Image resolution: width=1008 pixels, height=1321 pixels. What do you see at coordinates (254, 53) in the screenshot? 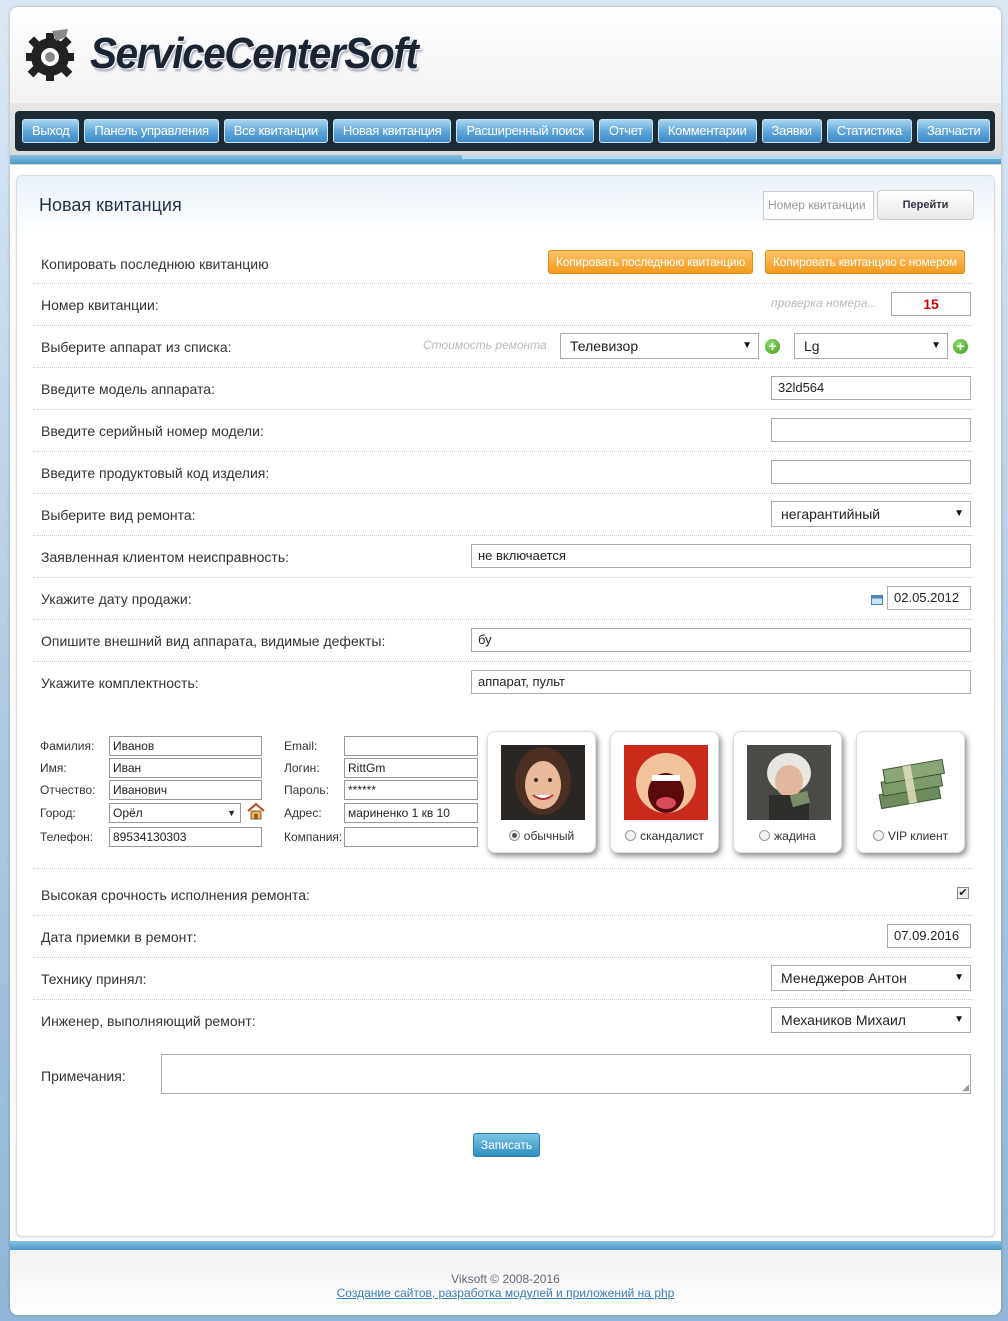
I see `logo-text: ServiceCenterSoft` at bounding box center [254, 53].